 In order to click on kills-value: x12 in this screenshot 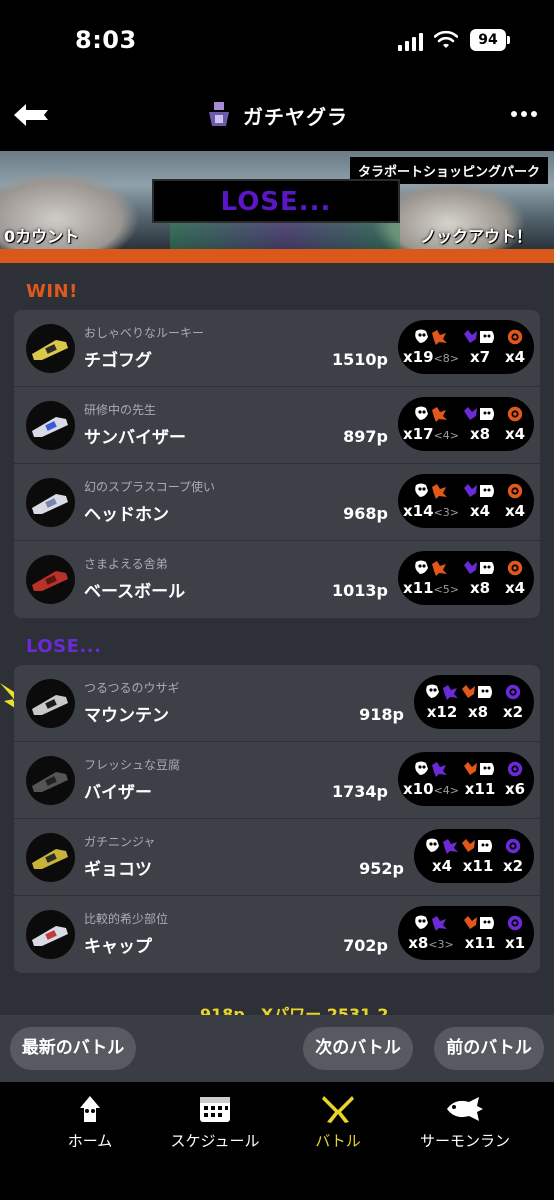, I will do `click(442, 712)`.